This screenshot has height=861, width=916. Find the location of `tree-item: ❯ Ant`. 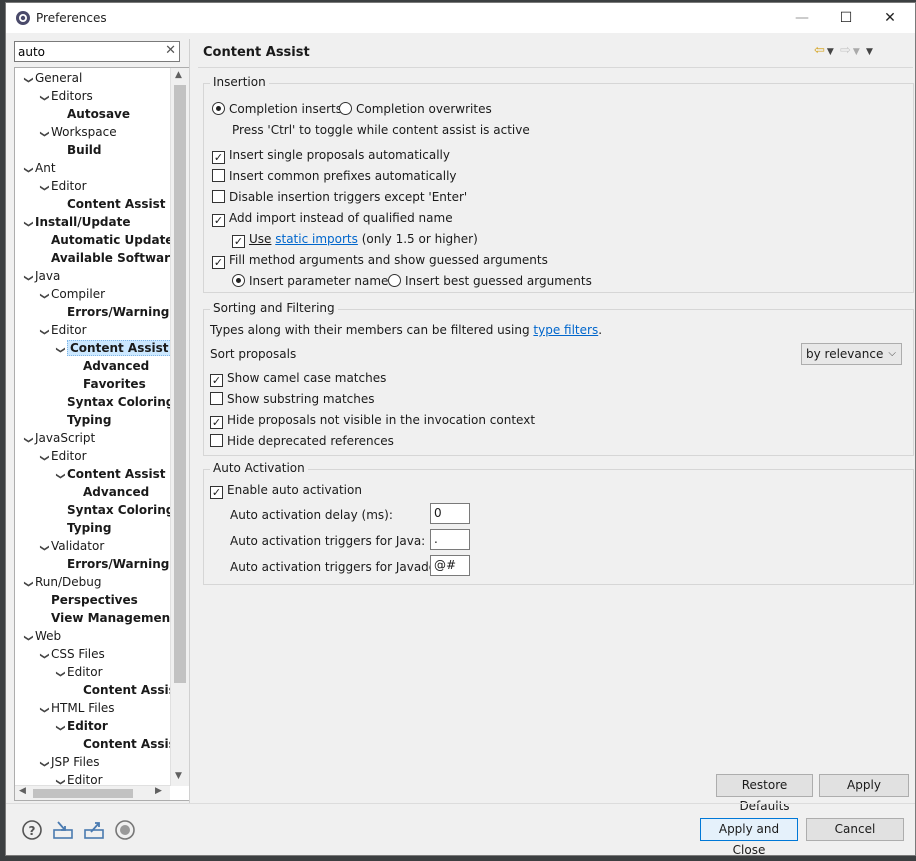

tree-item: ❯ Ant is located at coordinates (38, 168).